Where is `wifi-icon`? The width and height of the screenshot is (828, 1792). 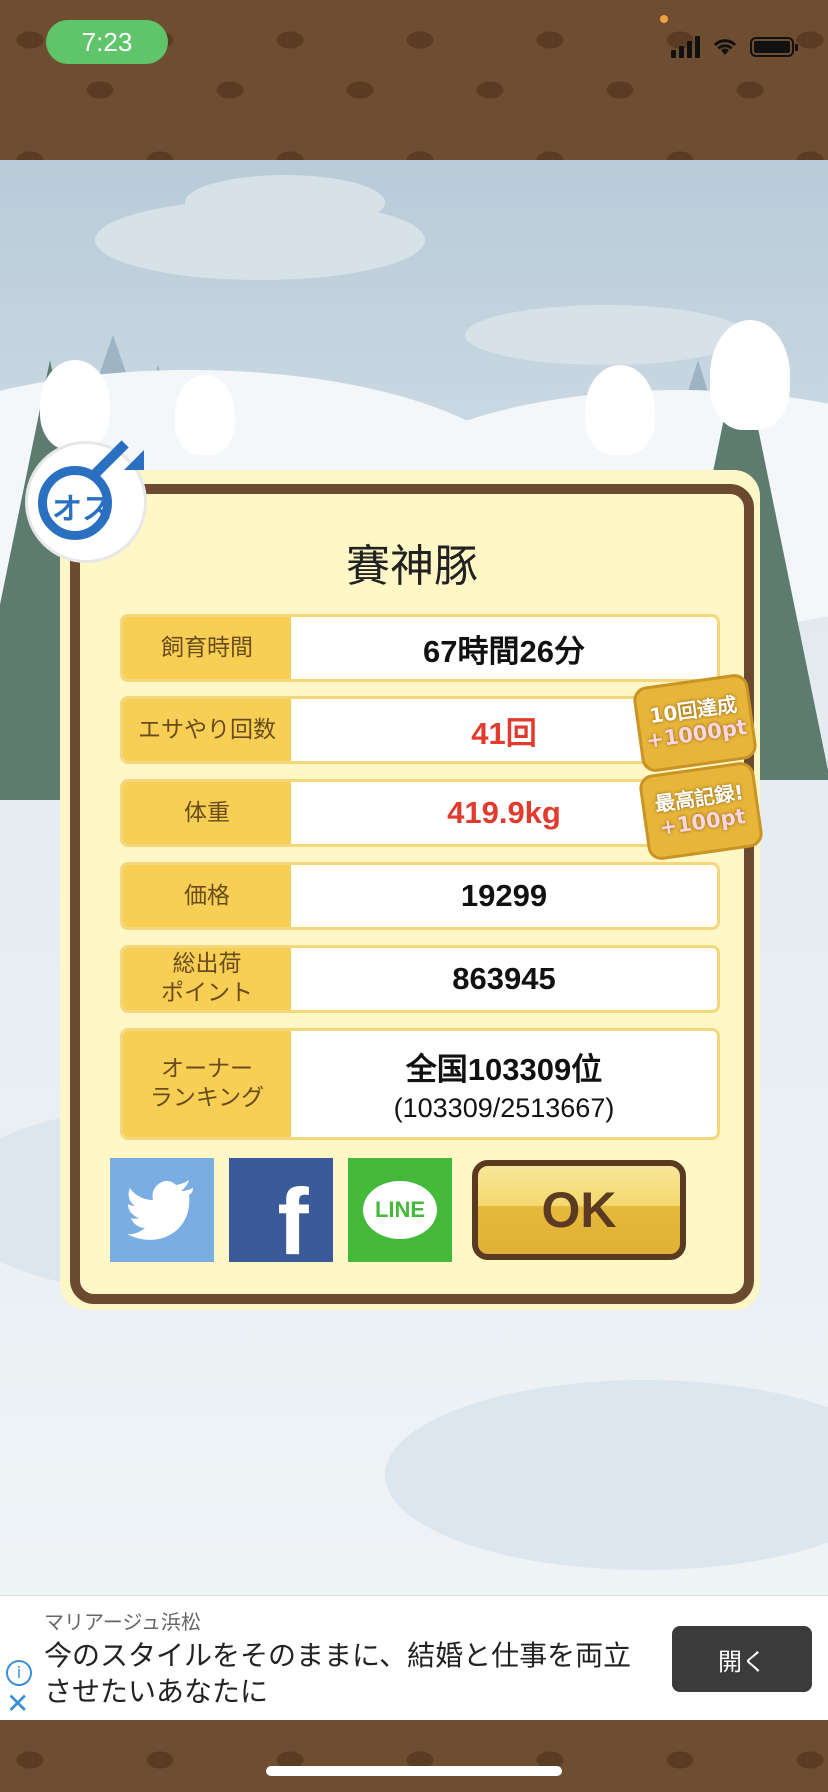
wifi-icon is located at coordinates (725, 47).